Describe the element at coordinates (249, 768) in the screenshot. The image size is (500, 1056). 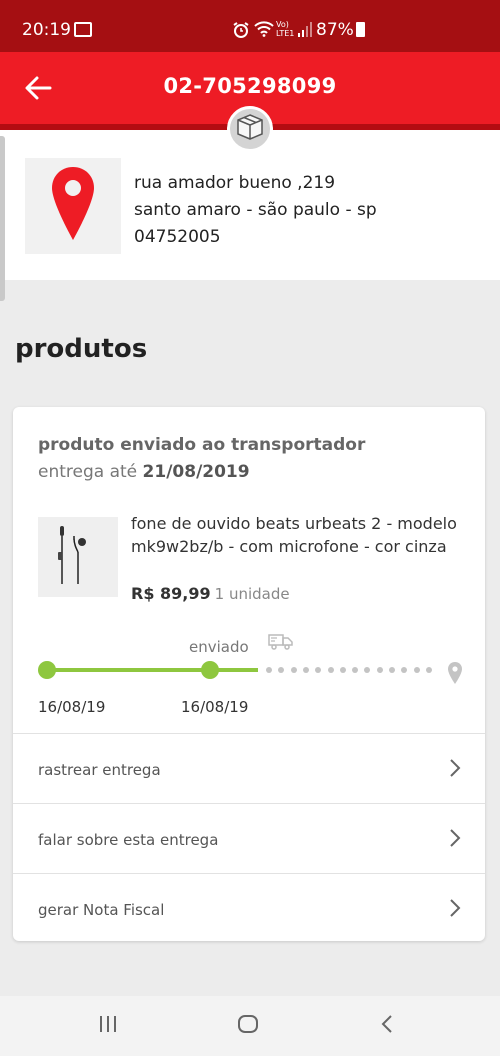
I see `track-delivery-item: rastrear entrega` at that location.